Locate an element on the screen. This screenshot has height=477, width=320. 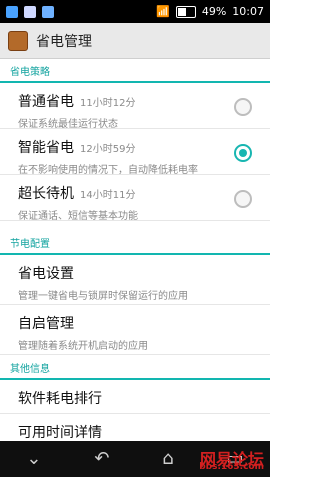
item-subtitle: 保证系统最佳运行状态 is located at coordinates (68, 124).